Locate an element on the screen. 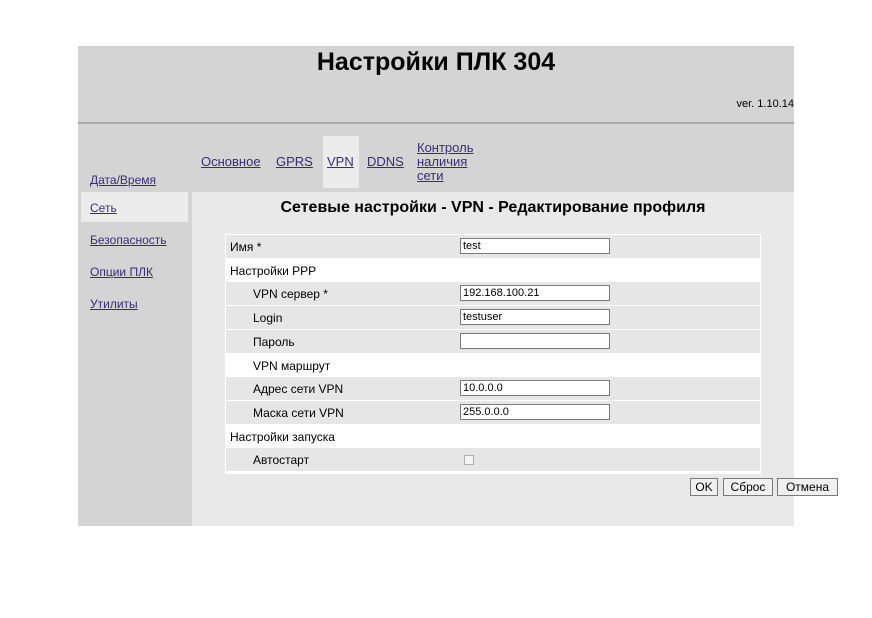  sidebar-item-label: Утилиты is located at coordinates (114, 304).